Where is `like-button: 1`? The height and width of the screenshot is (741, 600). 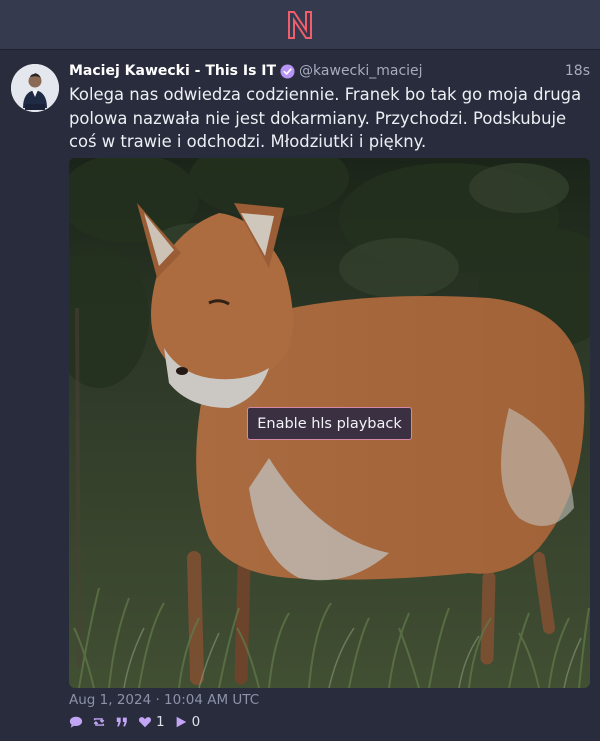 like-button: 1 is located at coordinates (151, 722).